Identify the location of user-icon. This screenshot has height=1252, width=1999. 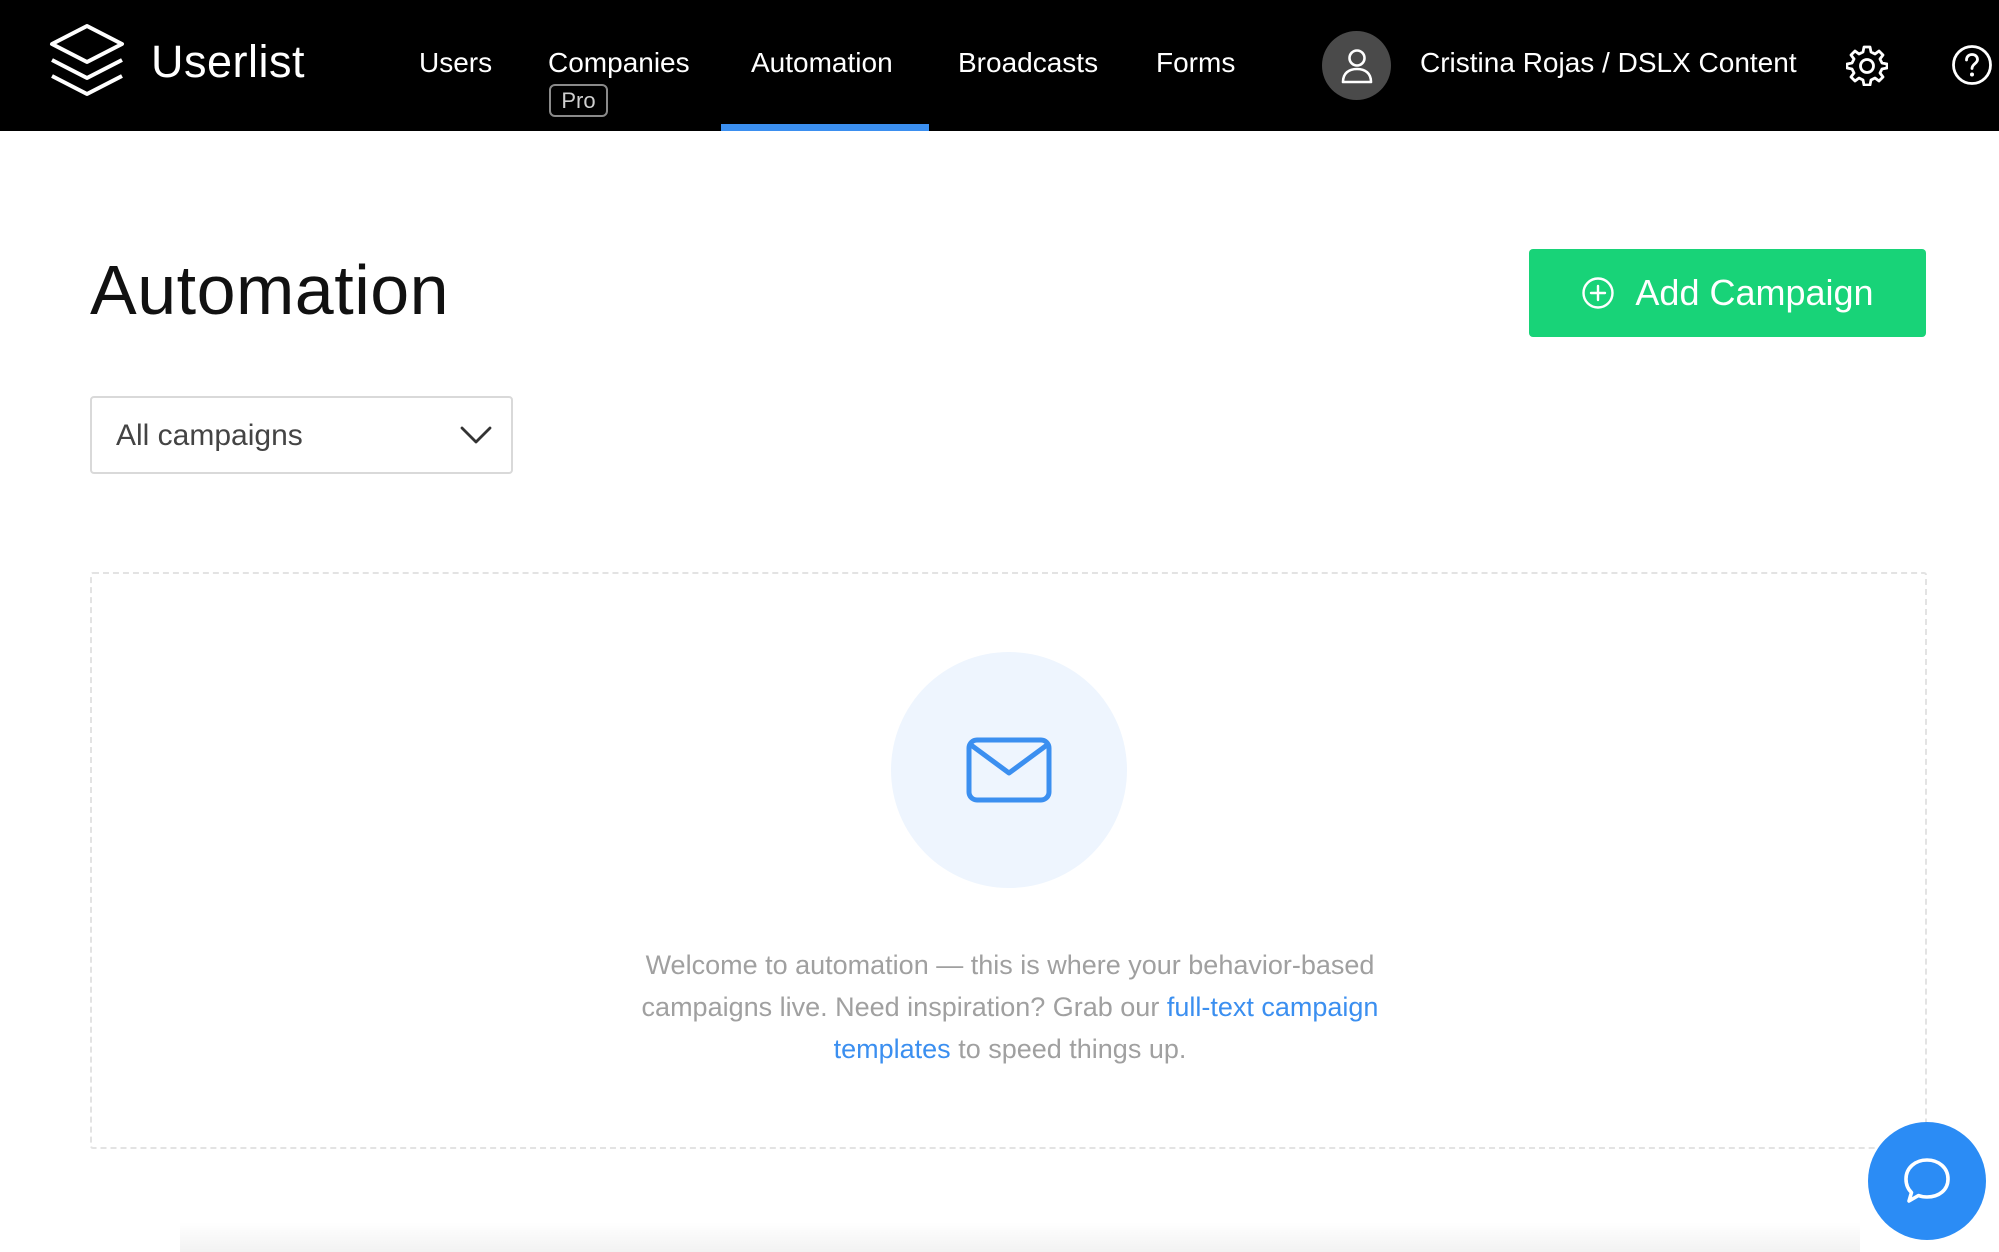
(1356, 65).